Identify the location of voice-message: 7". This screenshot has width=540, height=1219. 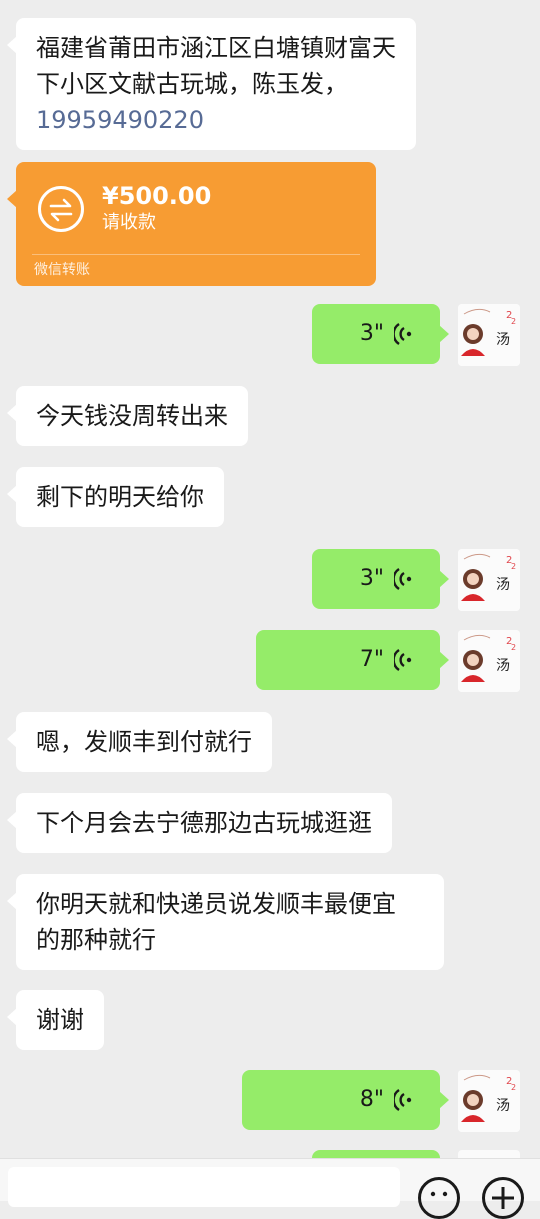
(352, 660).